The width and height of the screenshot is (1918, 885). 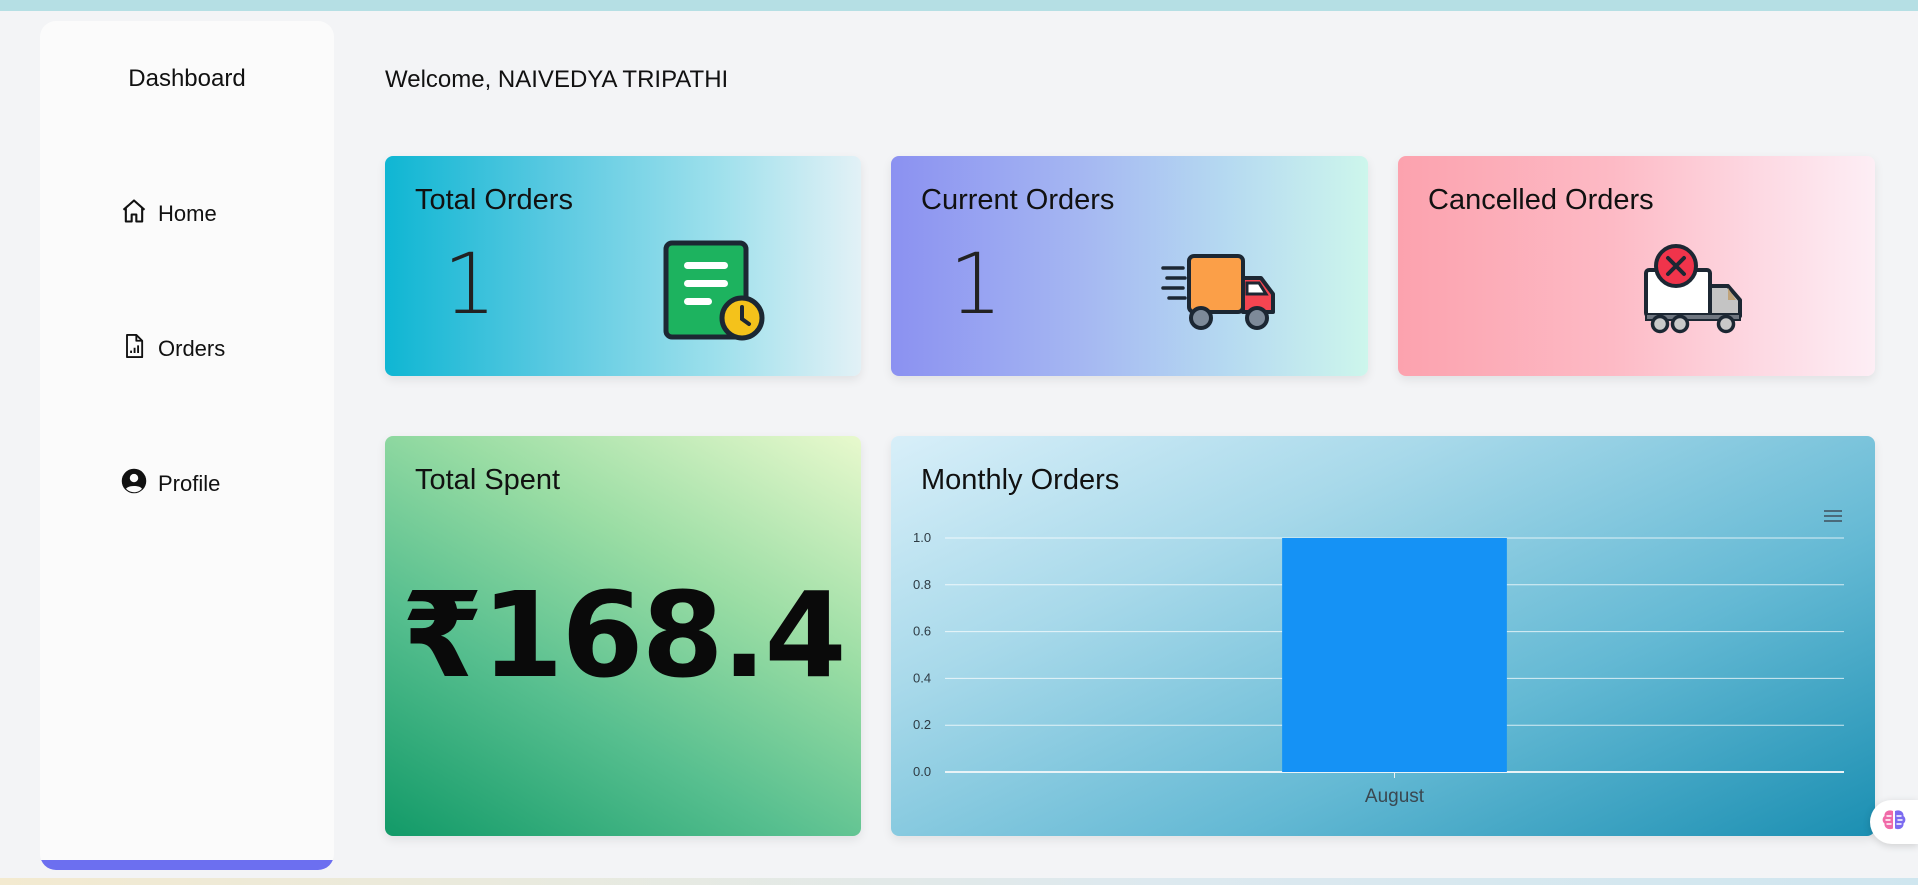 I want to click on card-title: Current Orders, so click(x=1018, y=200).